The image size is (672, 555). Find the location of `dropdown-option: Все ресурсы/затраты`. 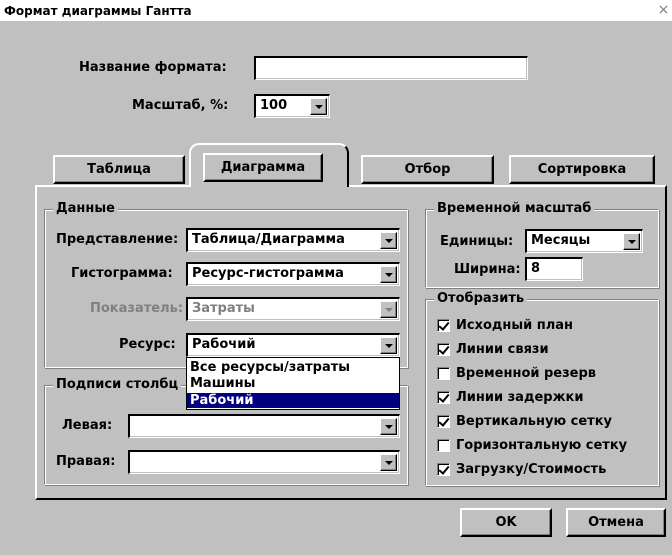

dropdown-option: Все ресурсы/затраты is located at coordinates (293, 367).